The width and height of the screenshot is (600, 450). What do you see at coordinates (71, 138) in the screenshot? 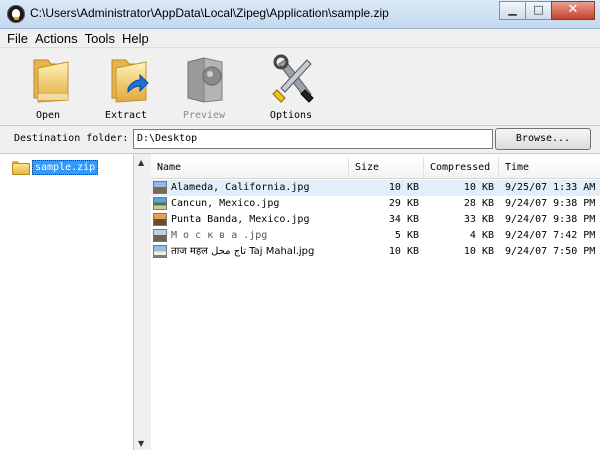
I see `destination-label: Destination folder:` at bounding box center [71, 138].